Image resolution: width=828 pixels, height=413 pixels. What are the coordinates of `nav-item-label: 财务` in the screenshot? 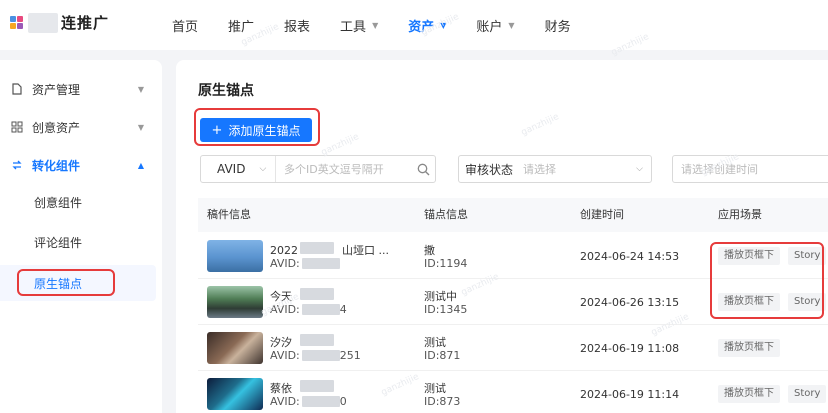 It's located at (557, 27).